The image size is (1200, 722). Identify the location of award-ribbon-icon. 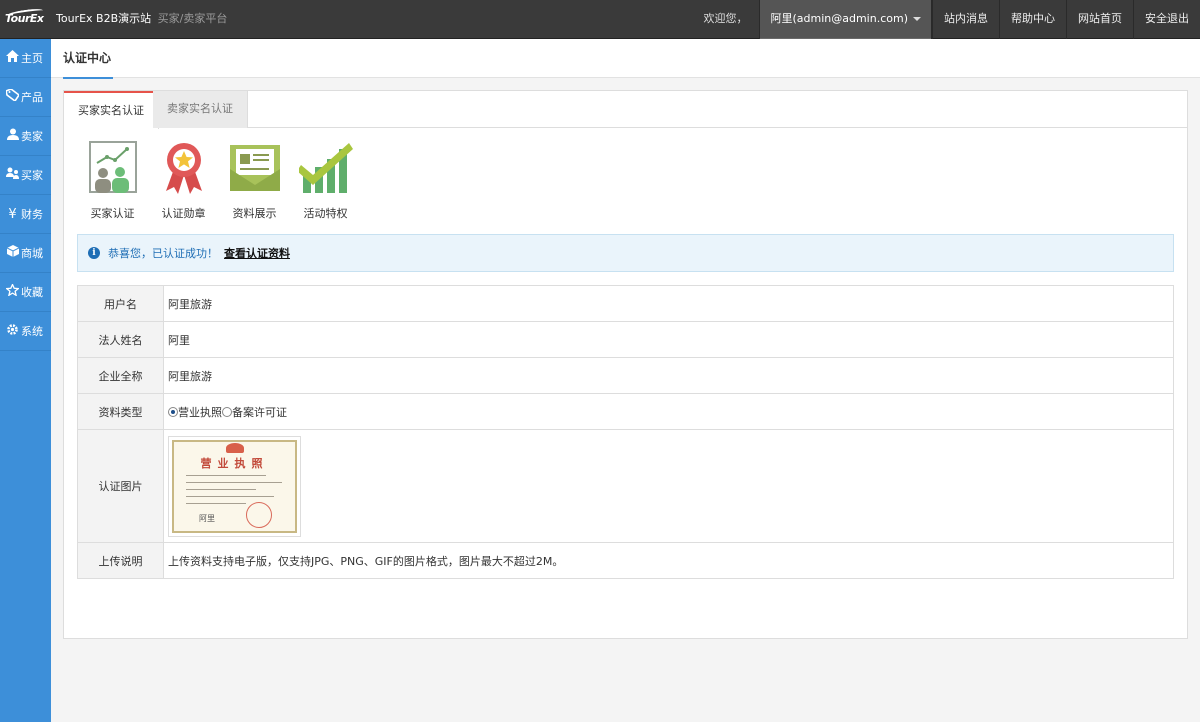
(183, 168).